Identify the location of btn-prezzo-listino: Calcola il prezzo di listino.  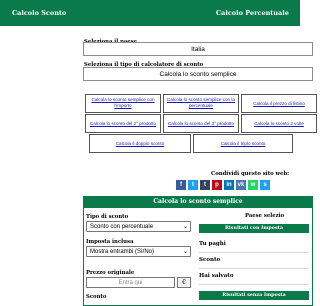
(279, 103).